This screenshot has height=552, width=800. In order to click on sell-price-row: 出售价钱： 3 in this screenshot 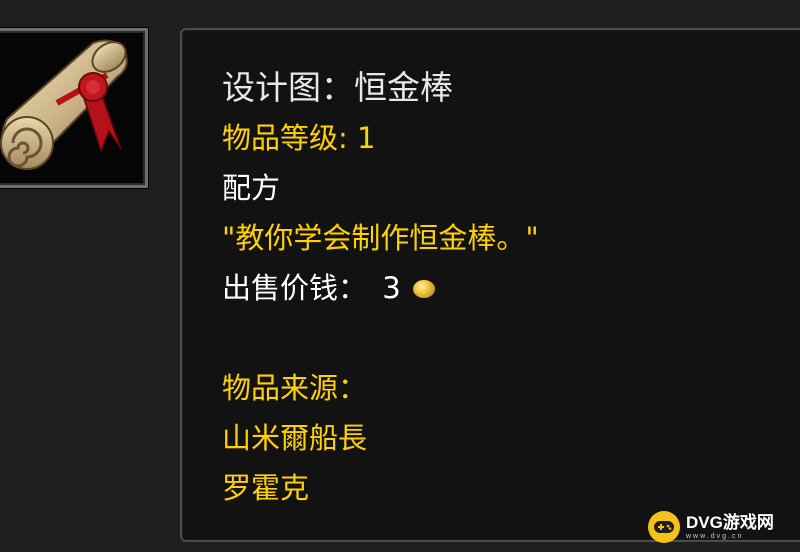, I will do `click(328, 288)`.